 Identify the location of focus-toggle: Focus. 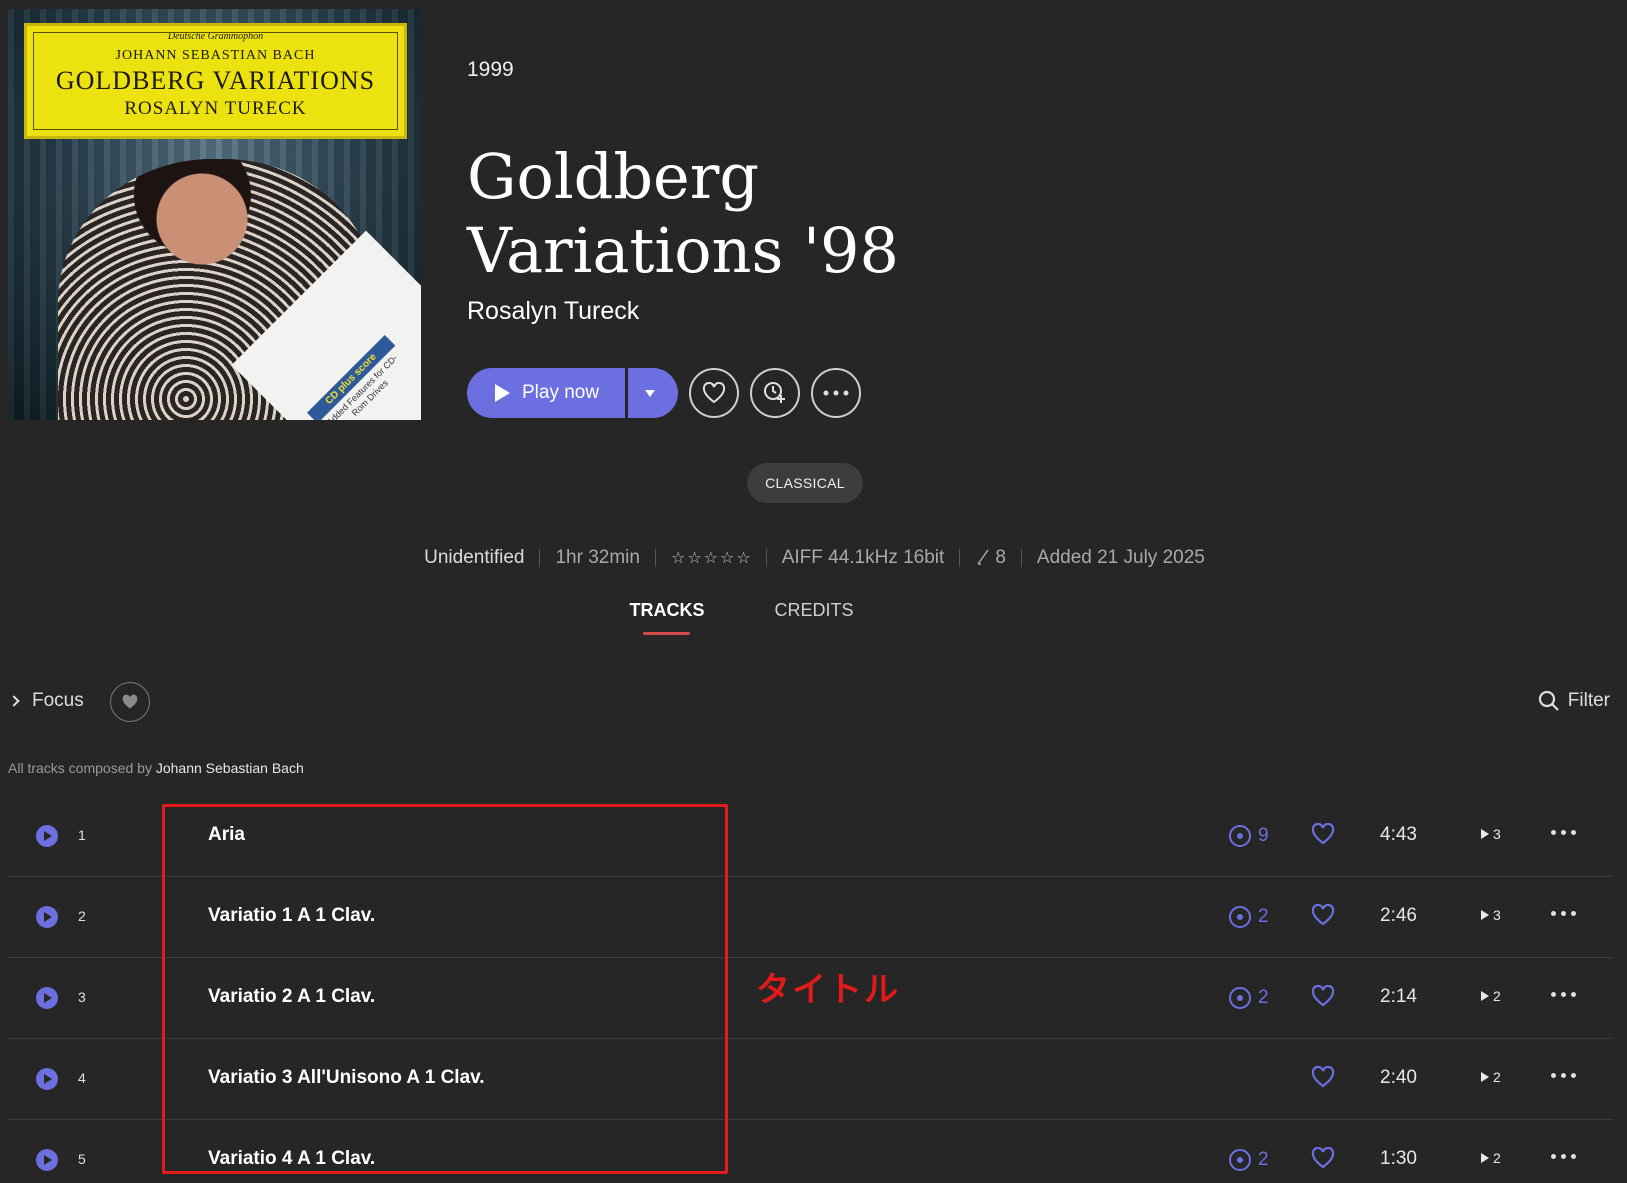
(46, 701).